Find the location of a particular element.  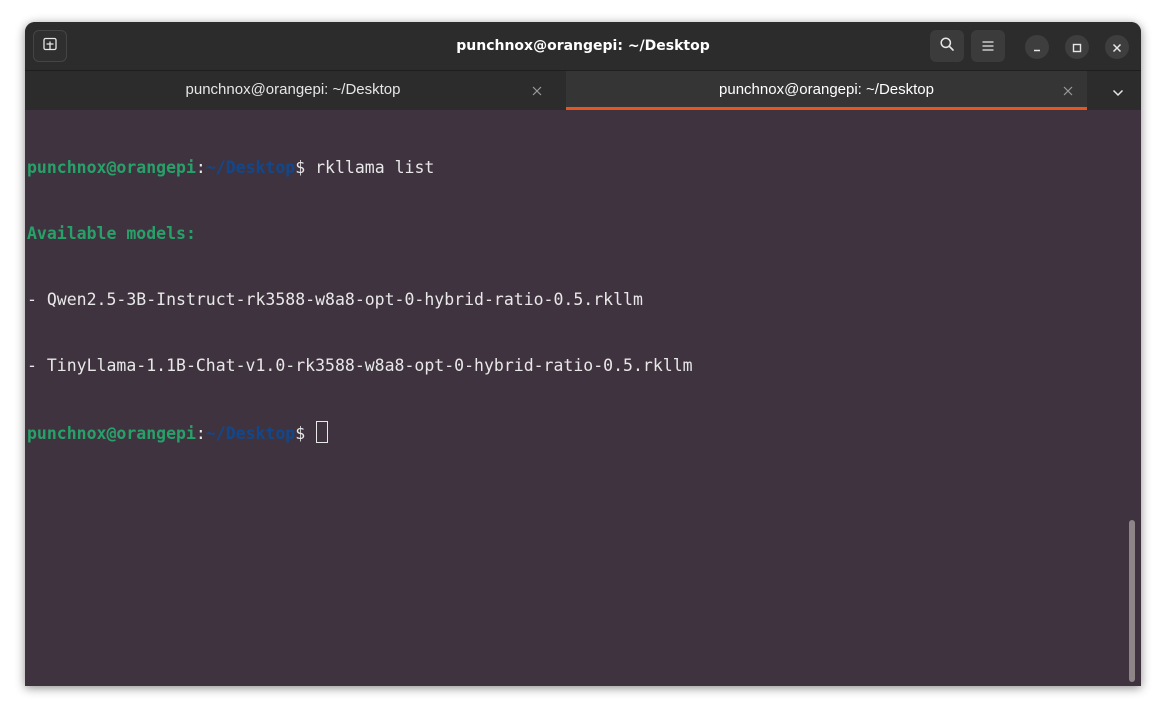

scrollbar is located at coordinates (1132, 601).